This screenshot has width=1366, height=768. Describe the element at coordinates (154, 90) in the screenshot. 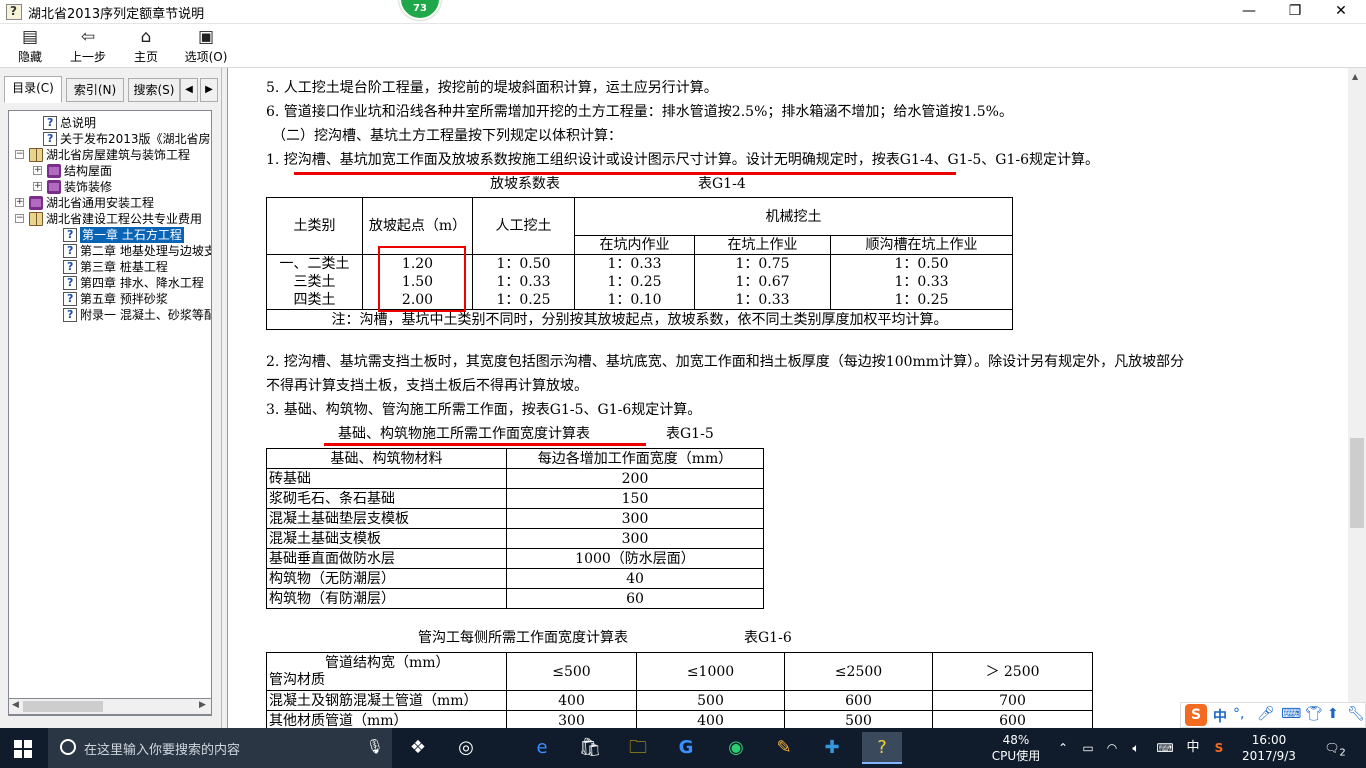

I see `tab-search: 搜索(S)` at that location.